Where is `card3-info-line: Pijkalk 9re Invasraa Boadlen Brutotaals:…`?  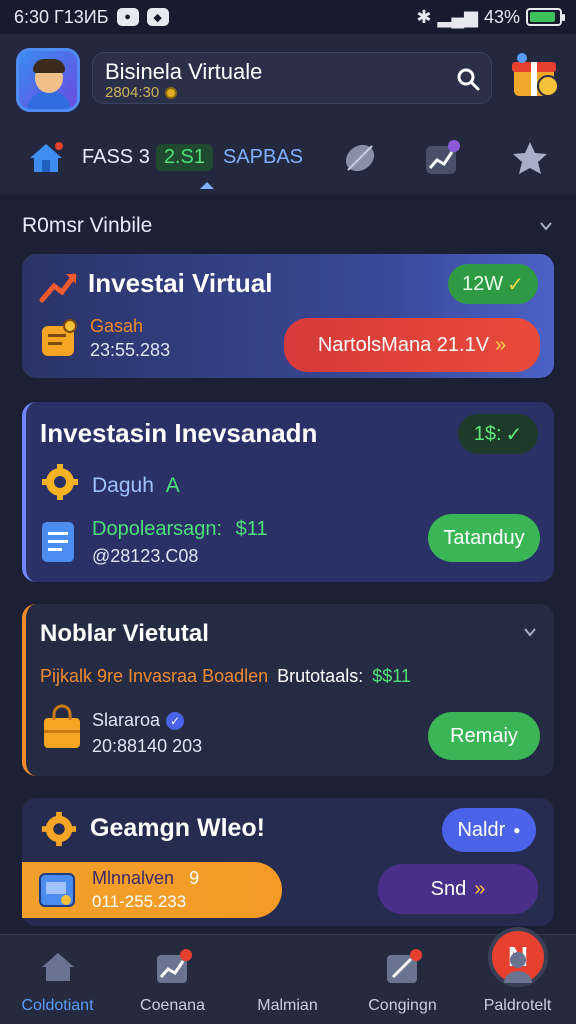
card3-info-line: Pijkalk 9re Invasraa Boadlen Brutotaals:… is located at coordinates (225, 676).